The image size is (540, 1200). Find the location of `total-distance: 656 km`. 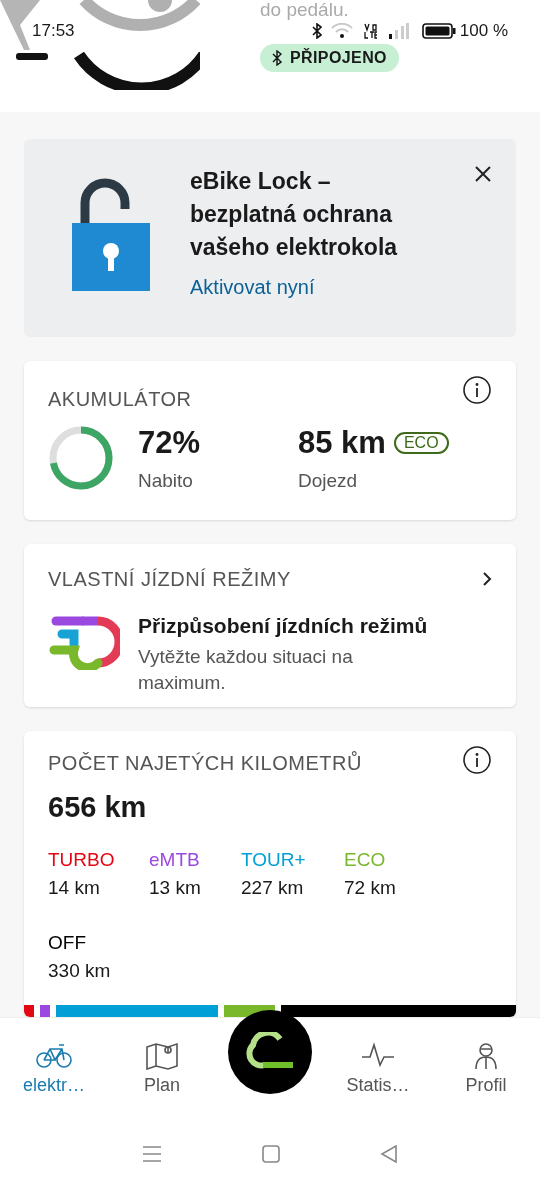

total-distance: 656 km is located at coordinates (97, 807).